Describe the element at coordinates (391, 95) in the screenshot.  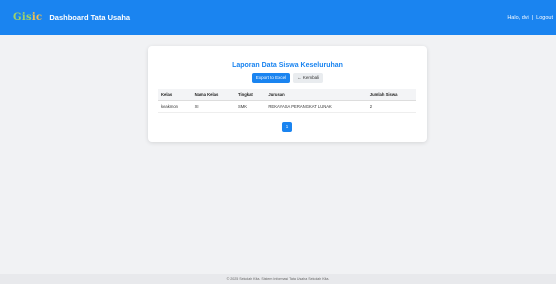
I see `column-header-jumlah-siswa: Jumlah Siswa` at that location.